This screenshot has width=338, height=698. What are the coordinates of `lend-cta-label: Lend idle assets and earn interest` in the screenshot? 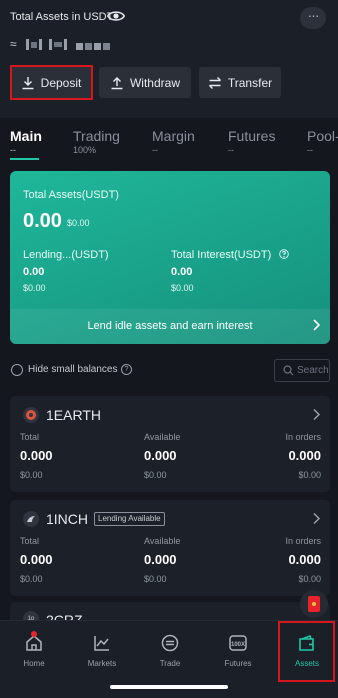 It's located at (170, 326).